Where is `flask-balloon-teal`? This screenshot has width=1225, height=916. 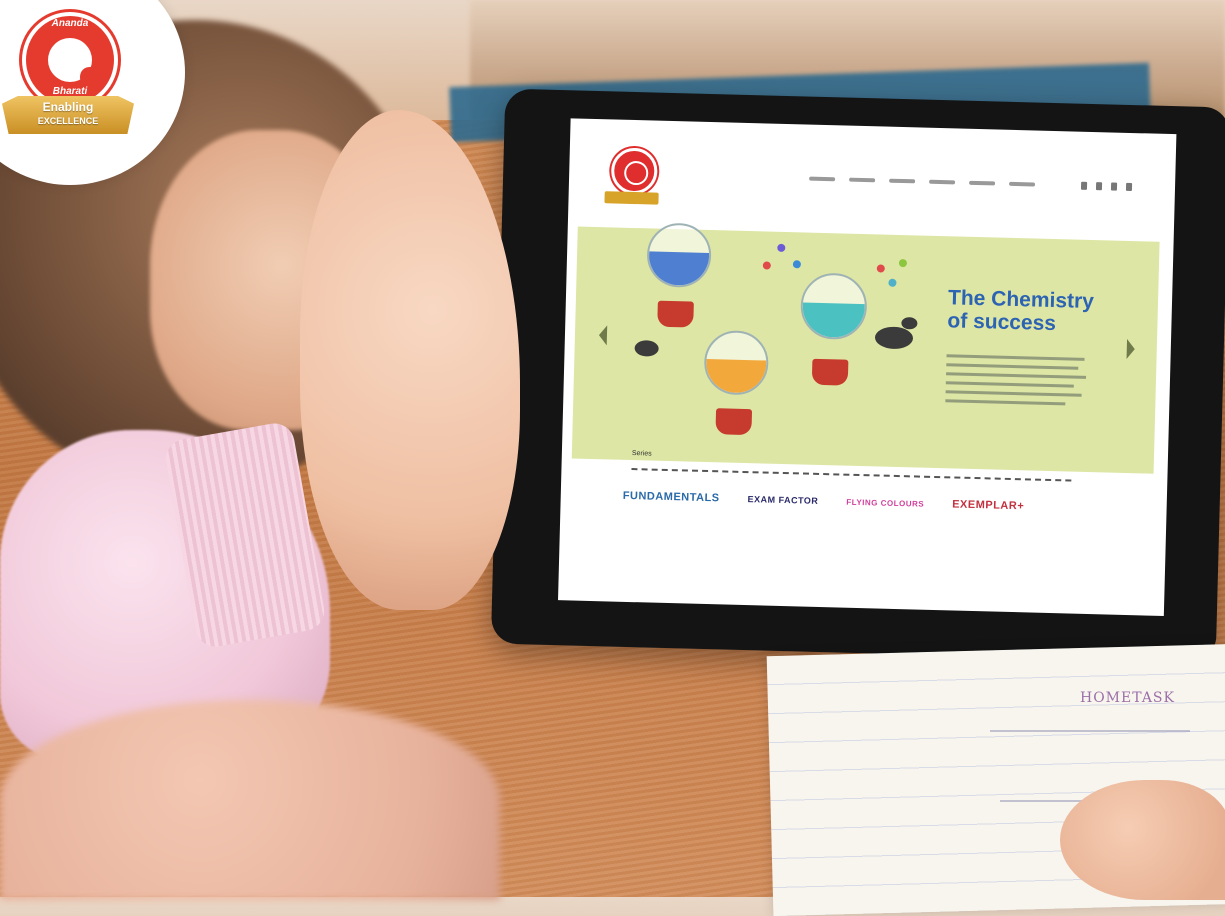 flask-balloon-teal is located at coordinates (833, 306).